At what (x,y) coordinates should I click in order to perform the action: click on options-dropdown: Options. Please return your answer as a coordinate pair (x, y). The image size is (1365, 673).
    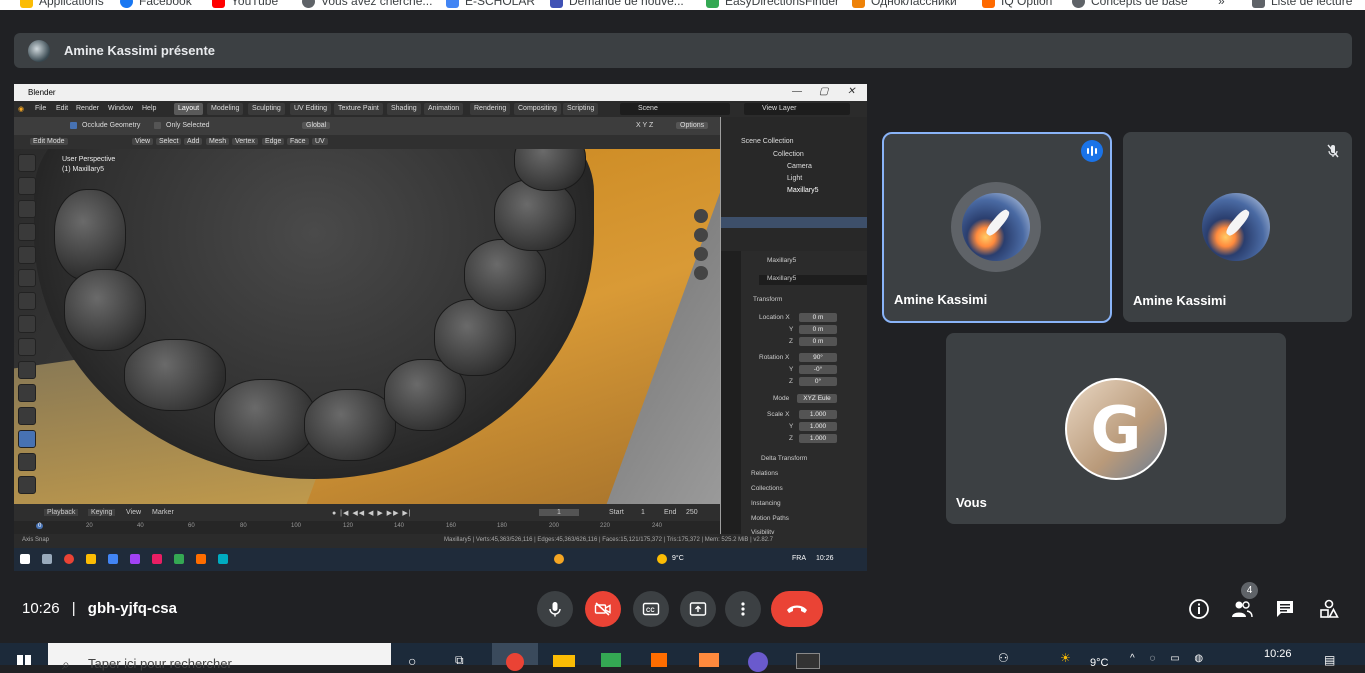
    Looking at the image, I should click on (692, 125).